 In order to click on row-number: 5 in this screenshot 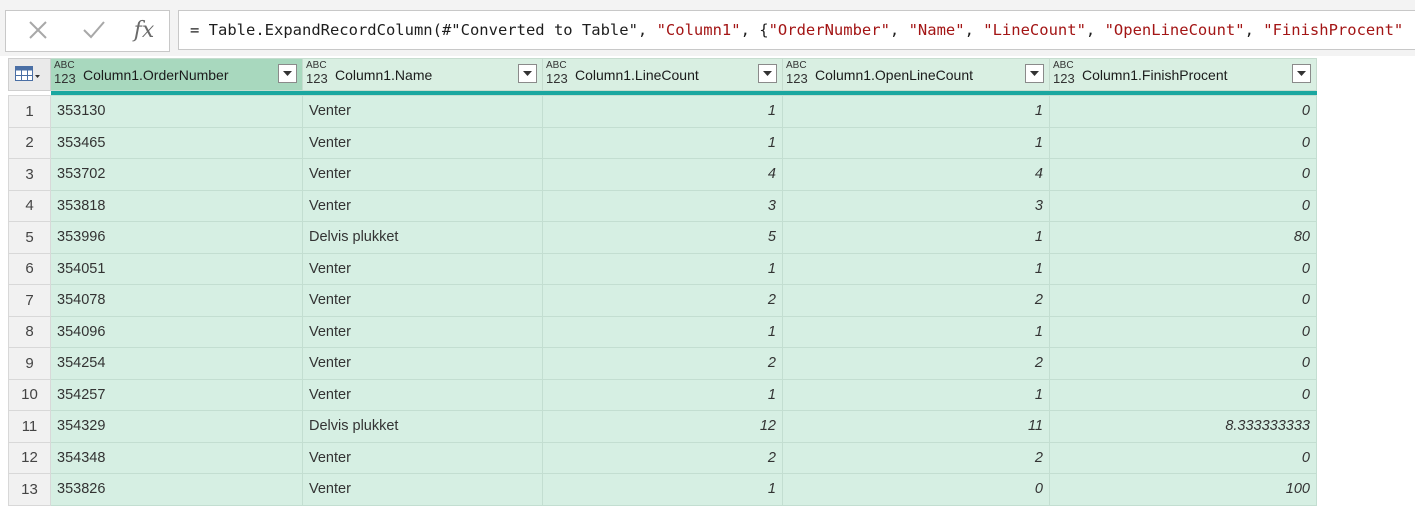, I will do `click(29, 237)`.